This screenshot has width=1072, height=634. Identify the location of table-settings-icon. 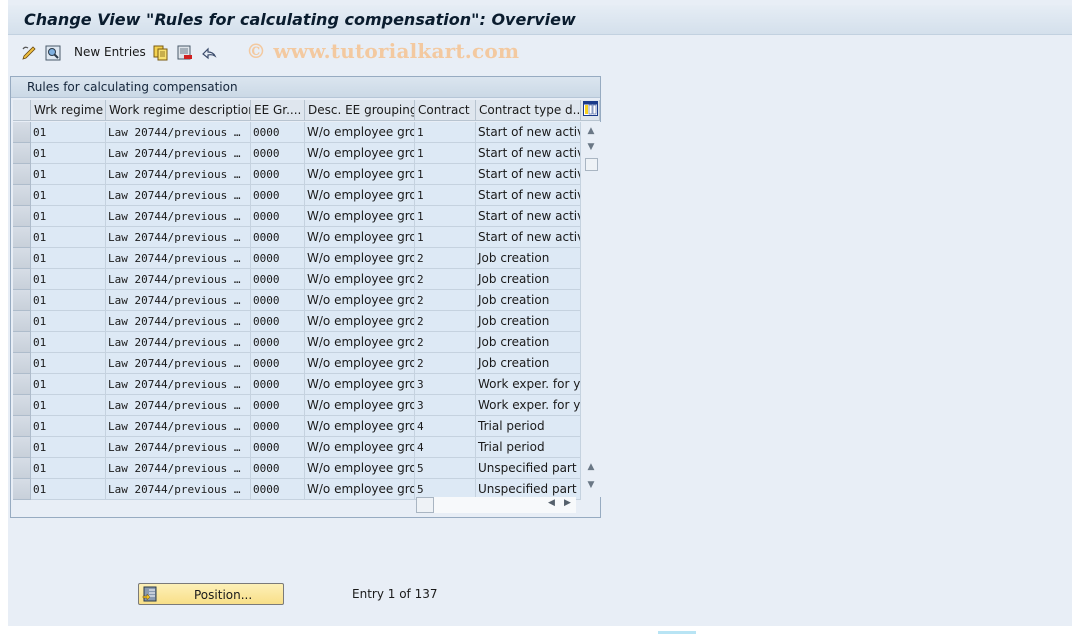
(590, 110).